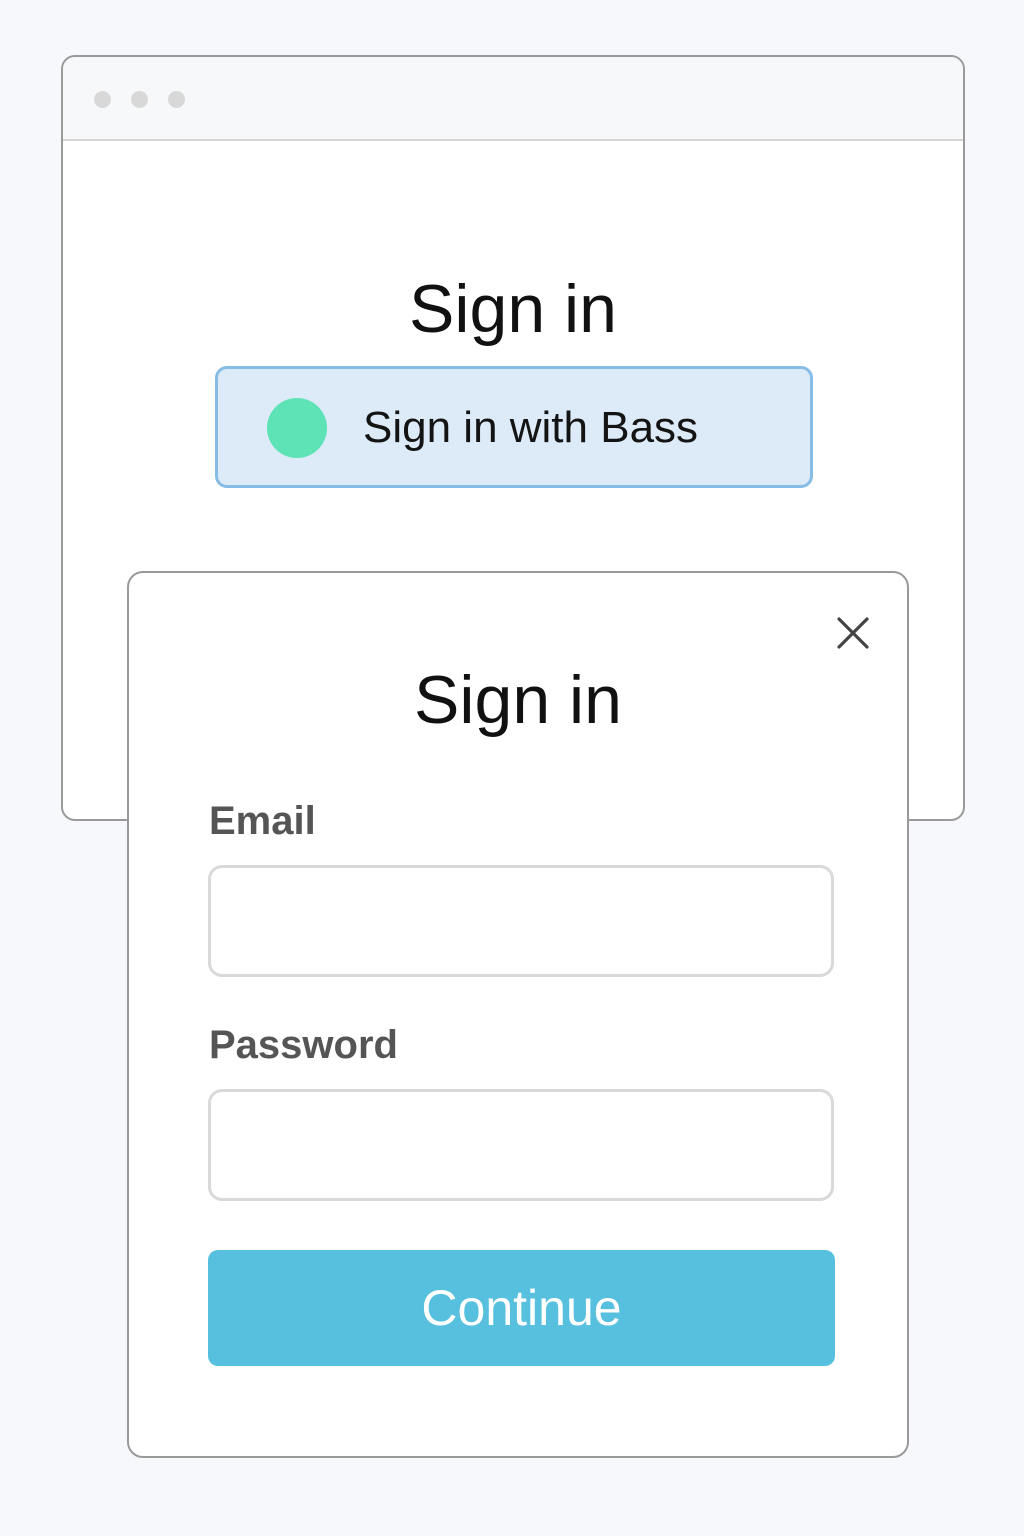  I want to click on password-field, so click(521, 1145).